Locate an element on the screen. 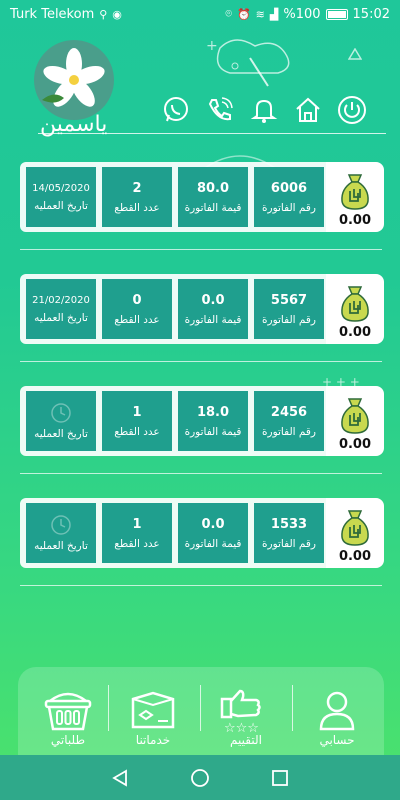 The image size is (400, 800). jasmine-flower-icon is located at coordinates (73, 77).